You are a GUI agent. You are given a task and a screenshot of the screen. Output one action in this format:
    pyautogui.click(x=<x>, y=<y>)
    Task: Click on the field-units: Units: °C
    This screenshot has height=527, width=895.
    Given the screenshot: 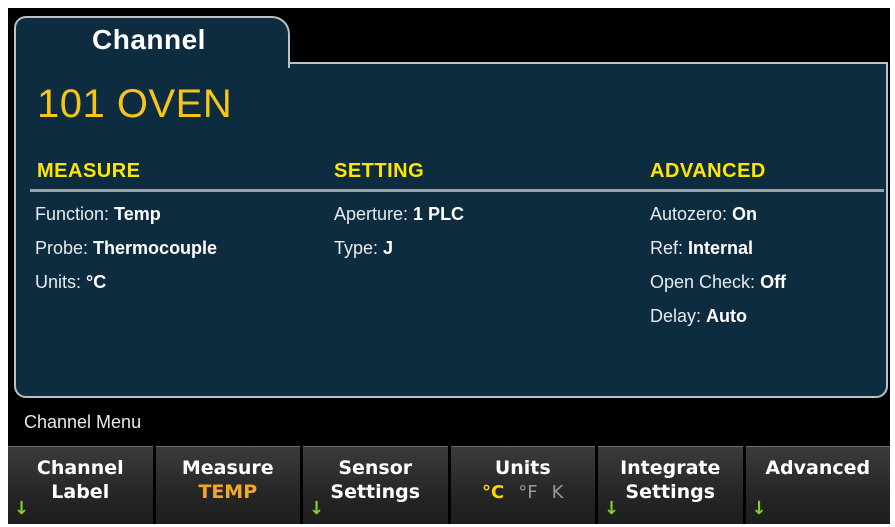 What is the action you would take?
    pyautogui.click(x=70, y=282)
    